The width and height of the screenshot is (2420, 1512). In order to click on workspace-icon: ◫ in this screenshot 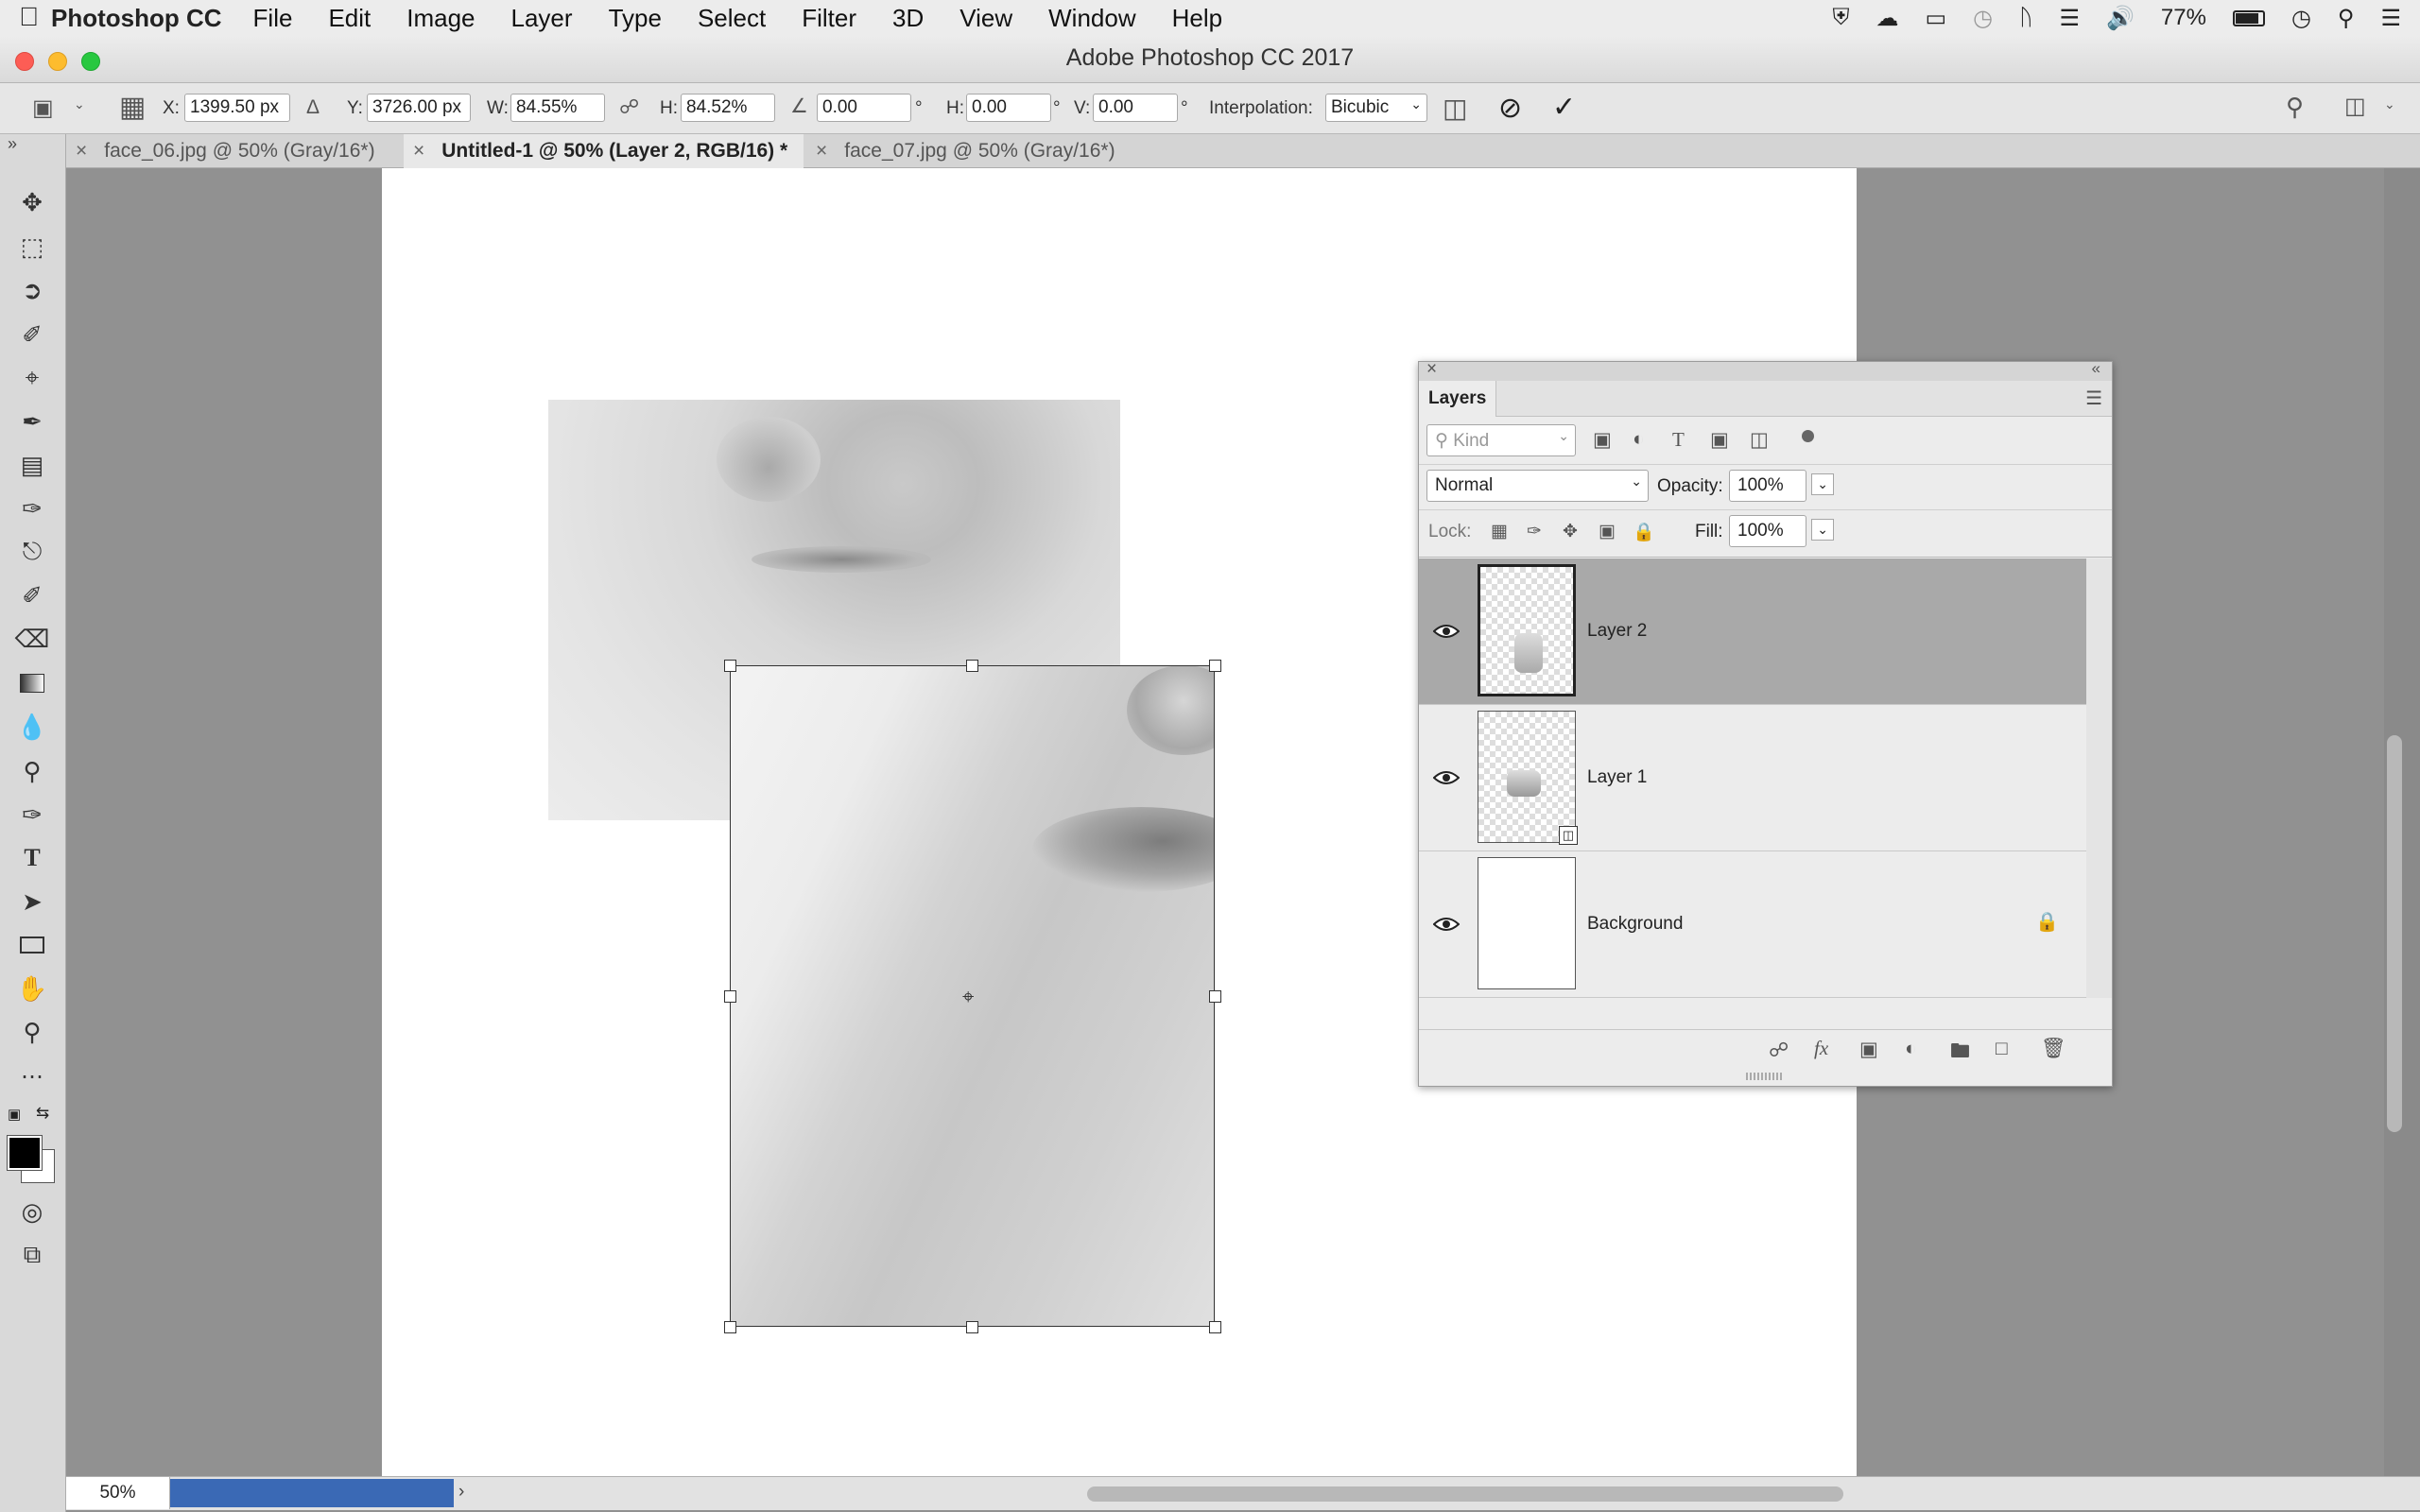, I will do `click(2355, 106)`.